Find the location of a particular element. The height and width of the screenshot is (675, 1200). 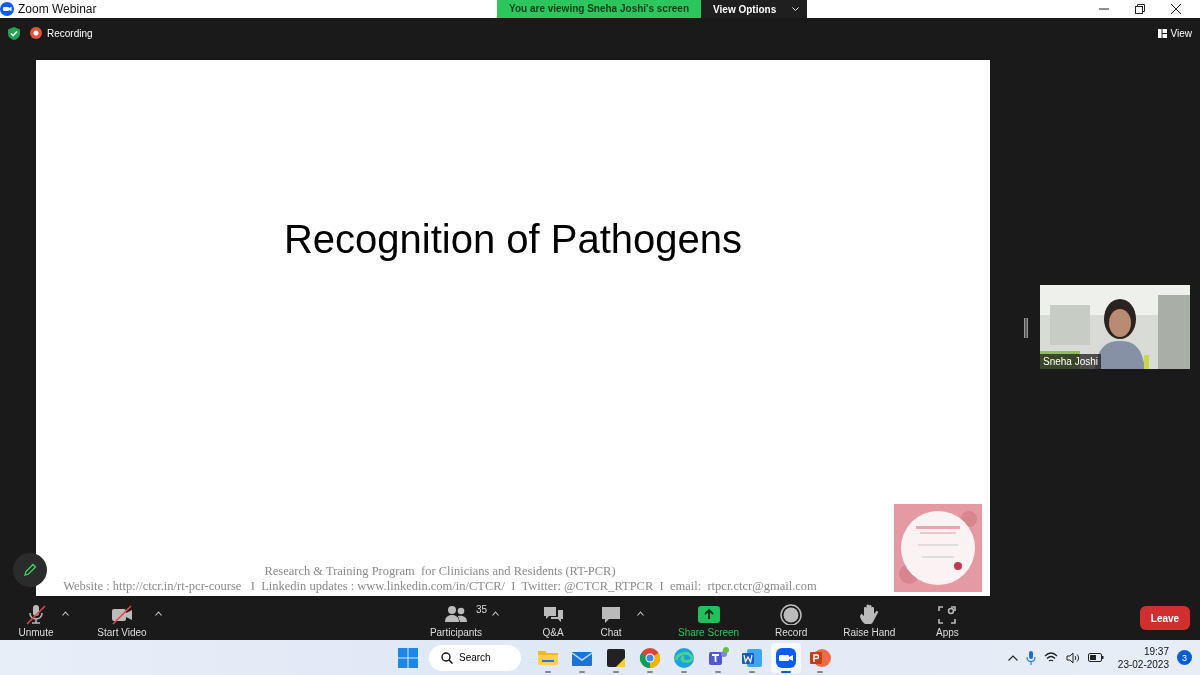

microphone-icon is located at coordinates (1030, 657).